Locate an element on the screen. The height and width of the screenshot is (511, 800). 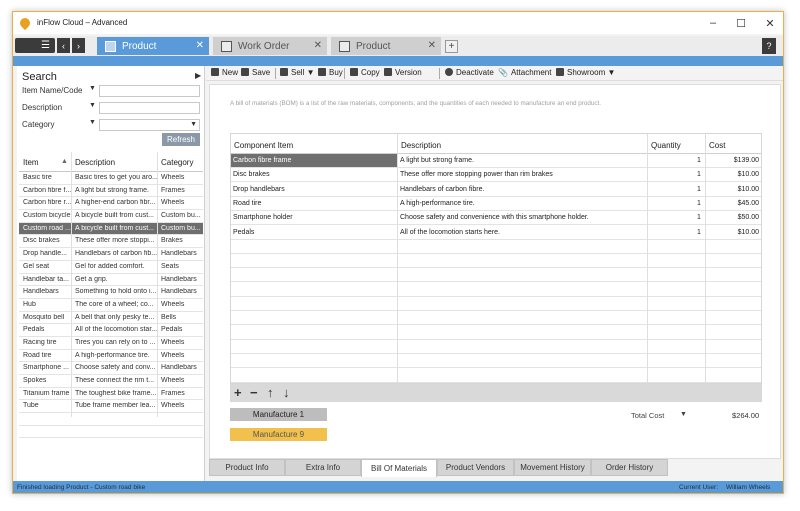
version-button: Version is located at coordinates (403, 72).